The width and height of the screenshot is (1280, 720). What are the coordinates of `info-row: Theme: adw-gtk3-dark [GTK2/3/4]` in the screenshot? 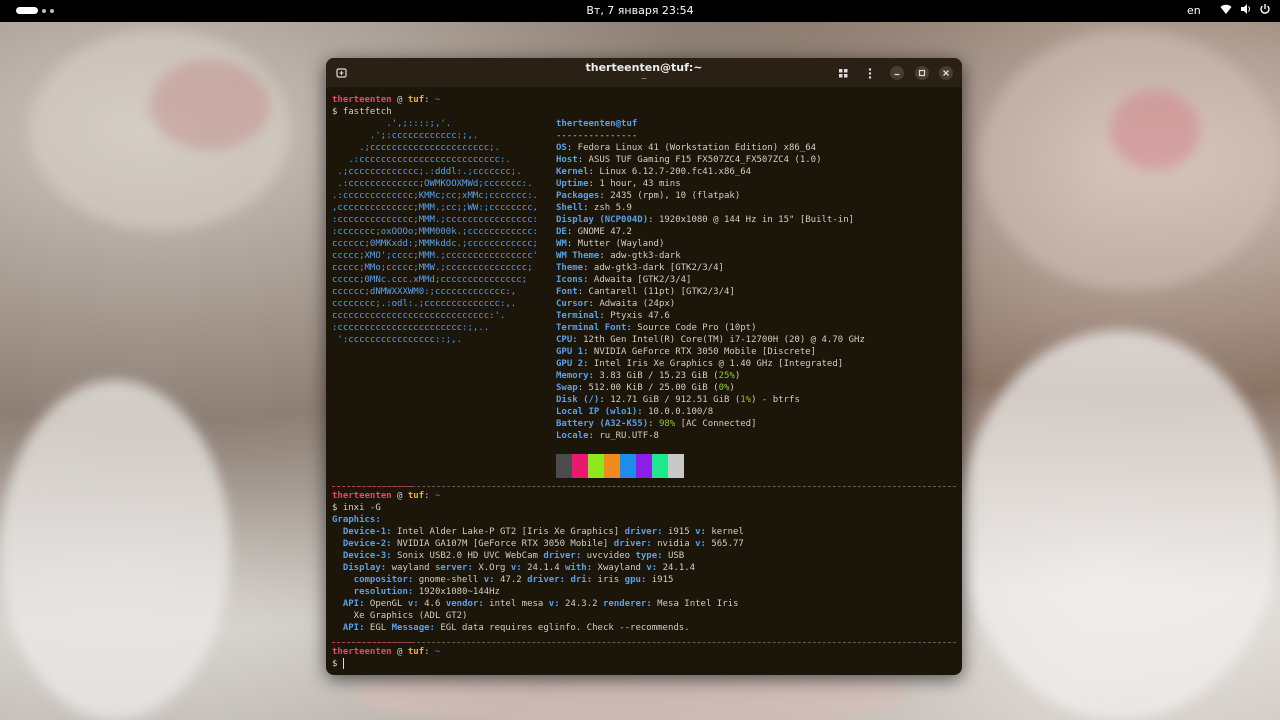 It's located at (640, 268).